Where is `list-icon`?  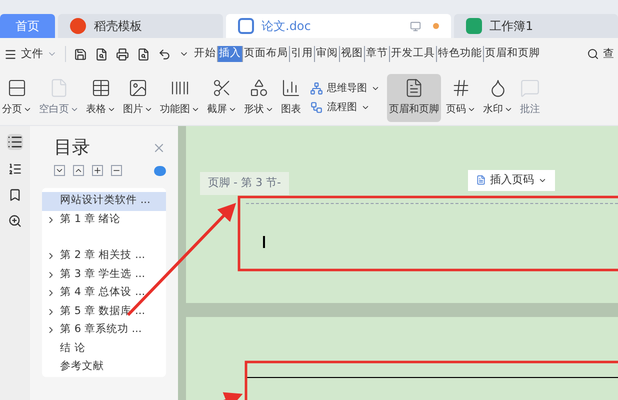 list-icon is located at coordinates (15, 169).